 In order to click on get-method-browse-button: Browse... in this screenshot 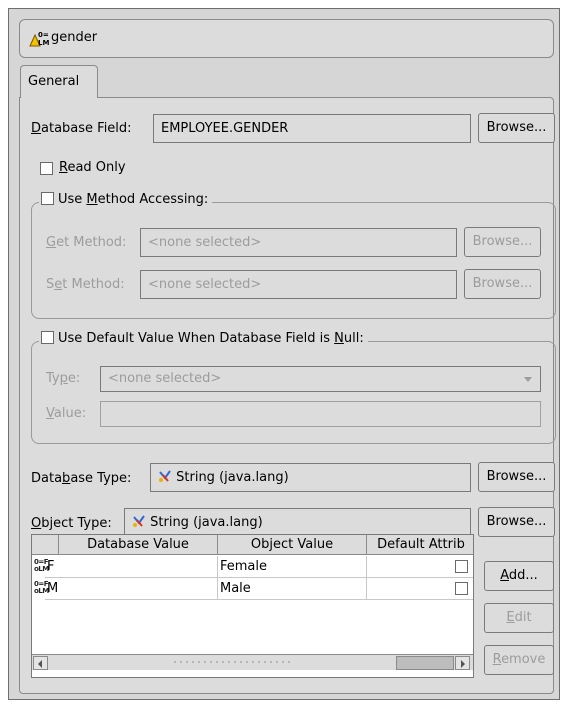, I will do `click(502, 242)`.